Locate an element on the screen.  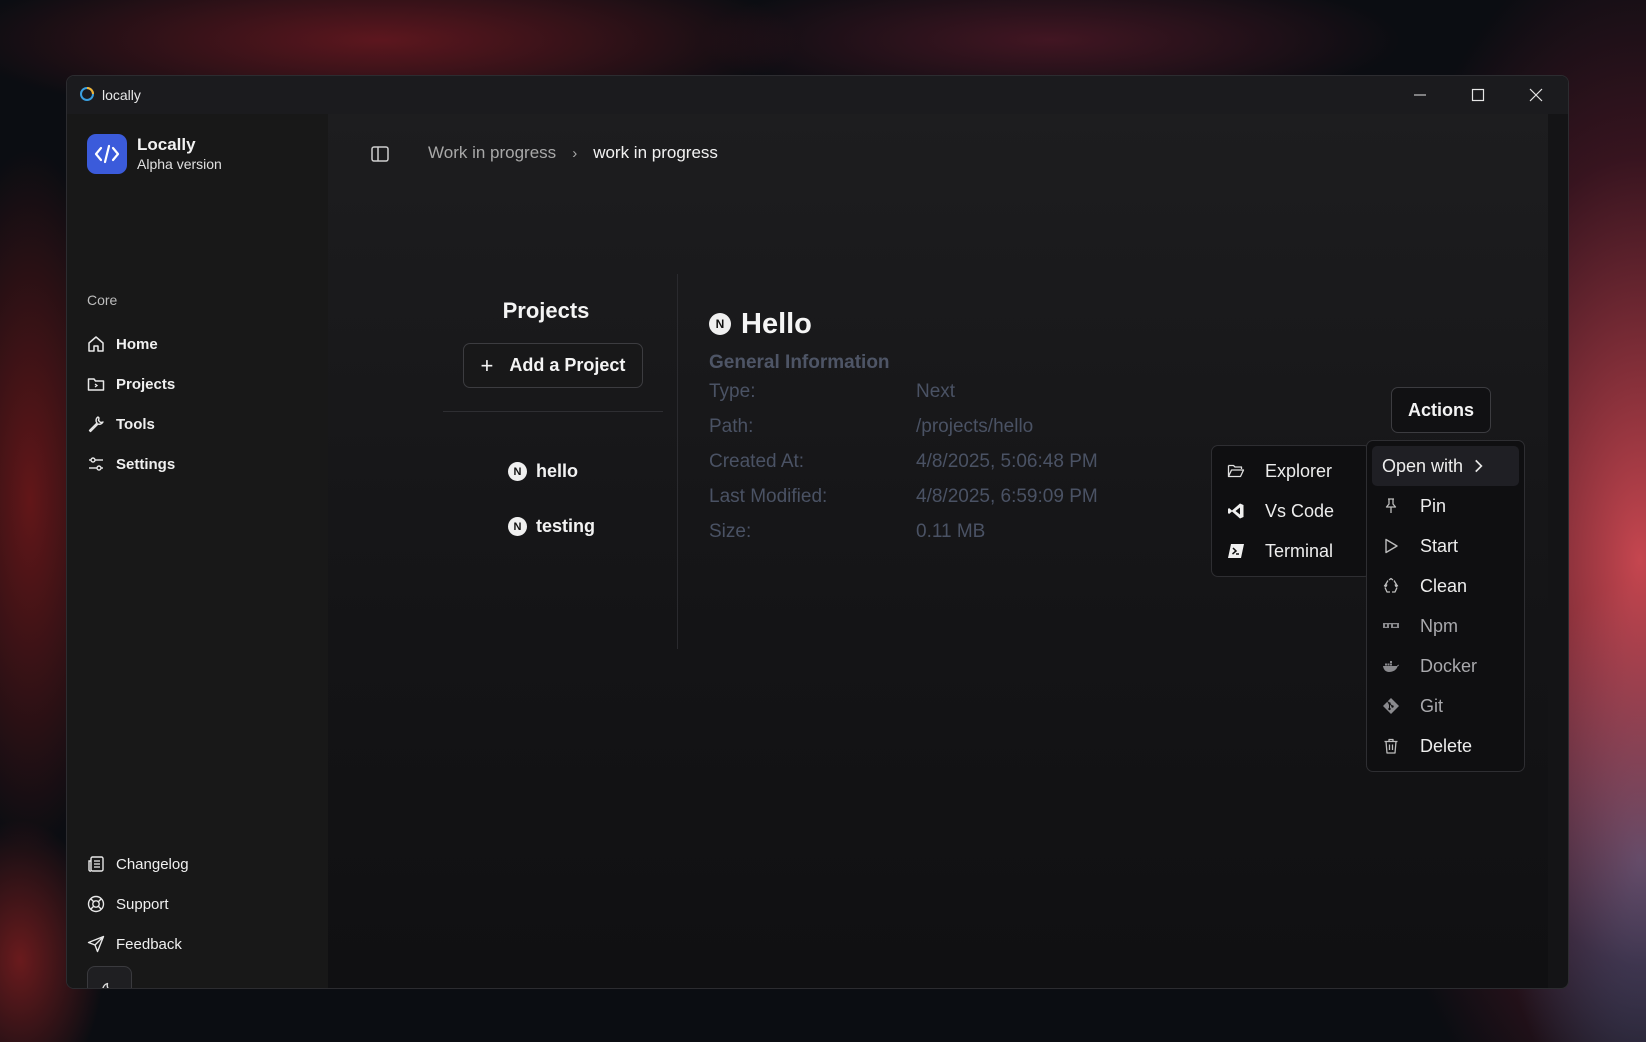
app-icon is located at coordinates (87, 94).